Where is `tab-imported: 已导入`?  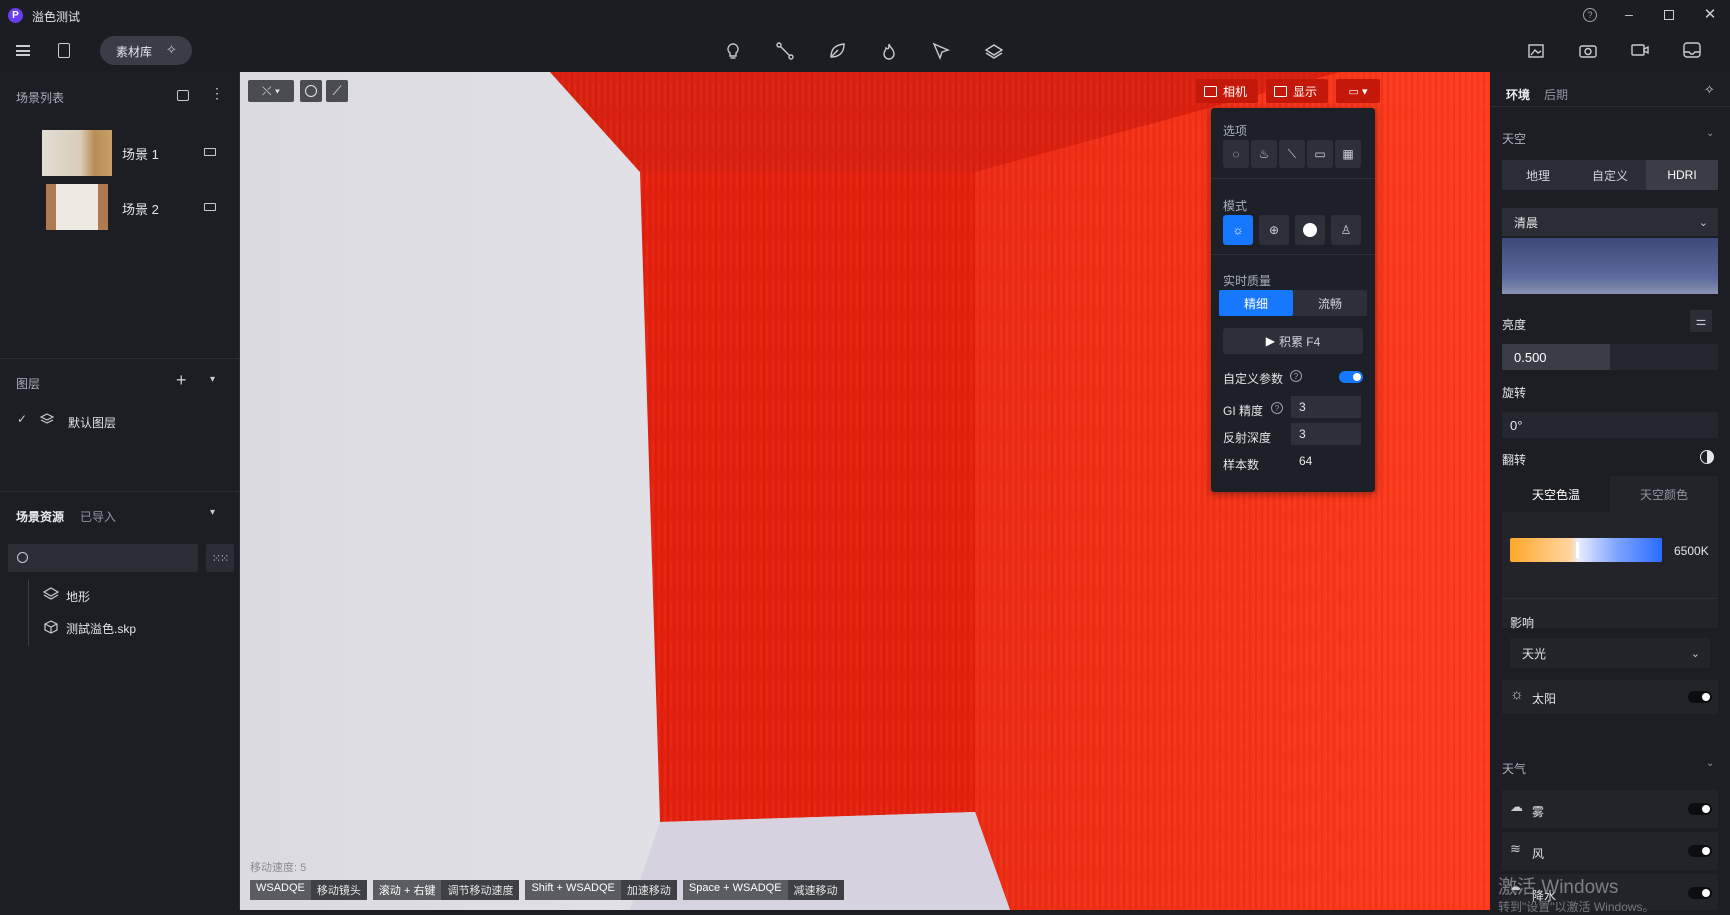
tab-imported: 已导入 is located at coordinates (98, 516).